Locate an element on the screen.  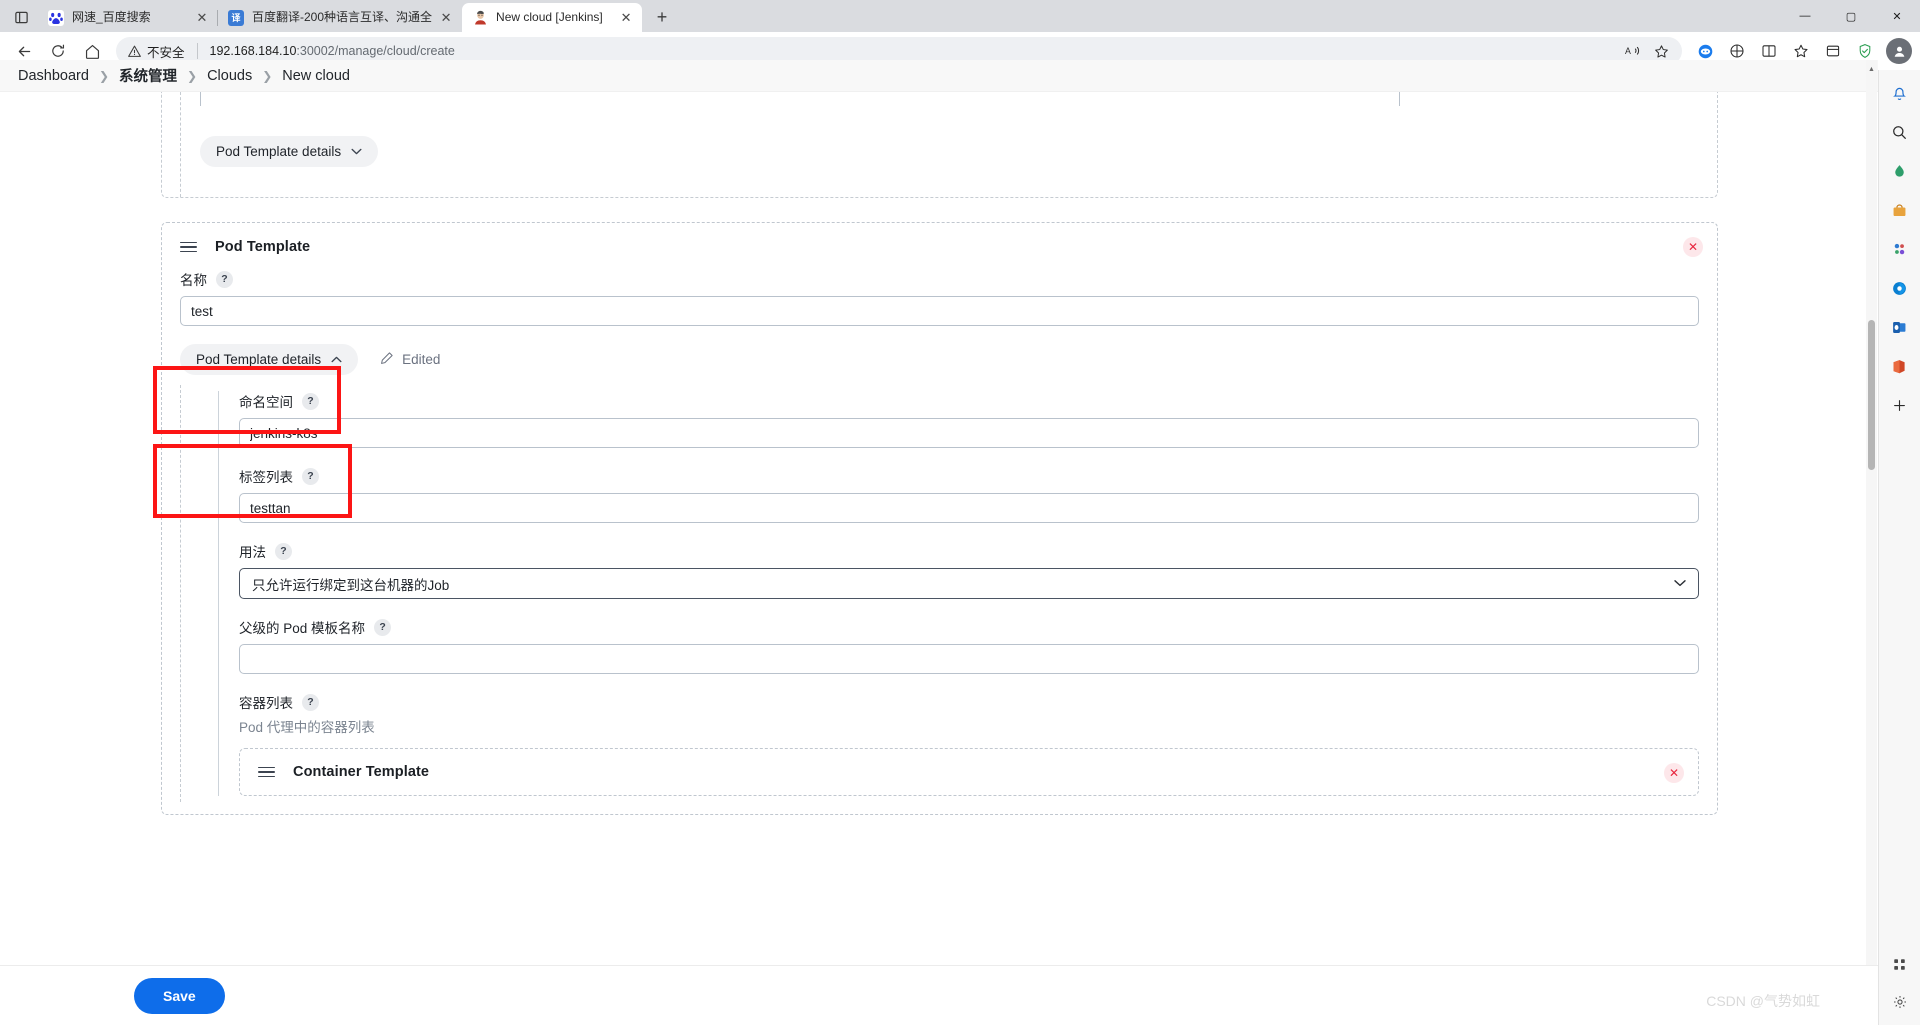
office-icon is located at coordinates (1900, 366).